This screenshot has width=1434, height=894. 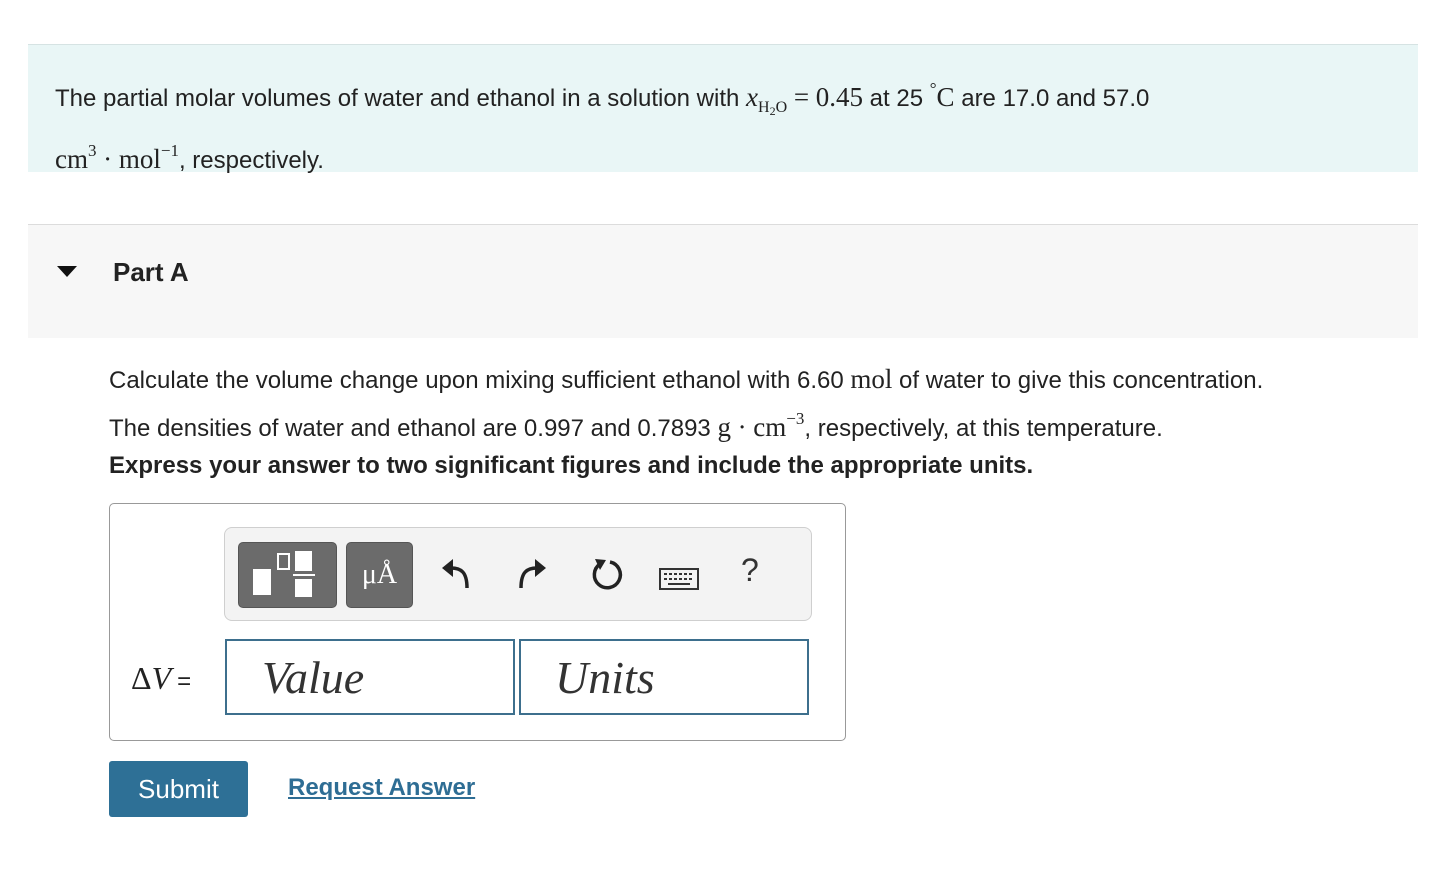 I want to click on templates-icon-bottom, so click(x=303, y=588).